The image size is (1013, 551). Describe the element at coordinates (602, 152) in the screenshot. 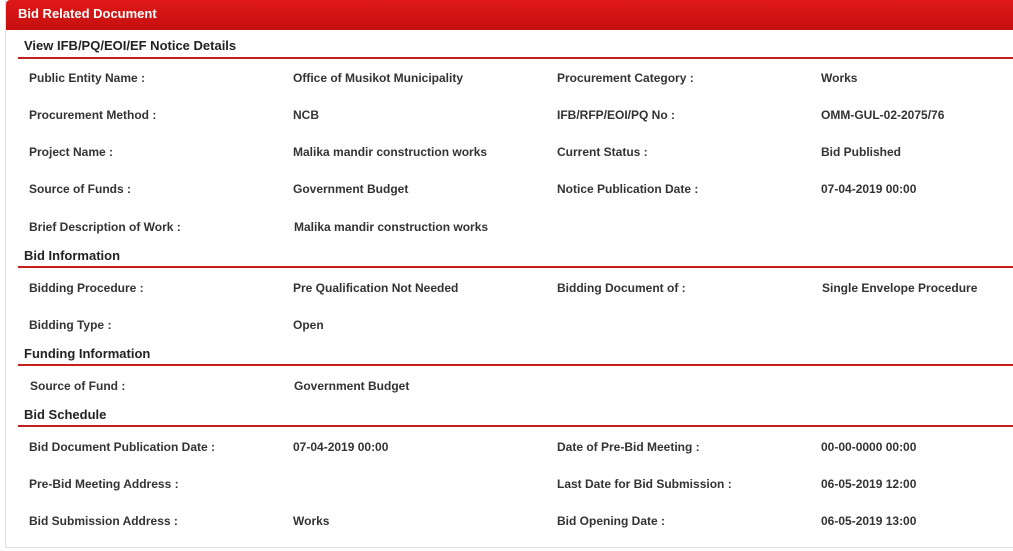

I see `current-status-label: Current Status :` at that location.